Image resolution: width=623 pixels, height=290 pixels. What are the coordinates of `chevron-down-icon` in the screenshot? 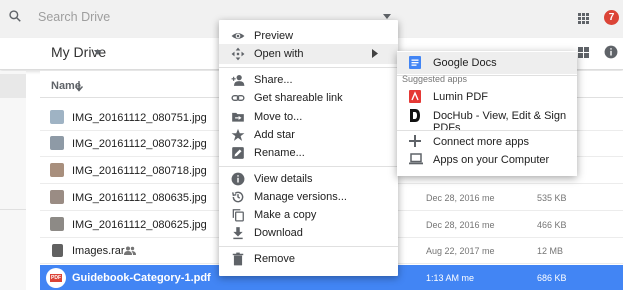 It's located at (98, 52).